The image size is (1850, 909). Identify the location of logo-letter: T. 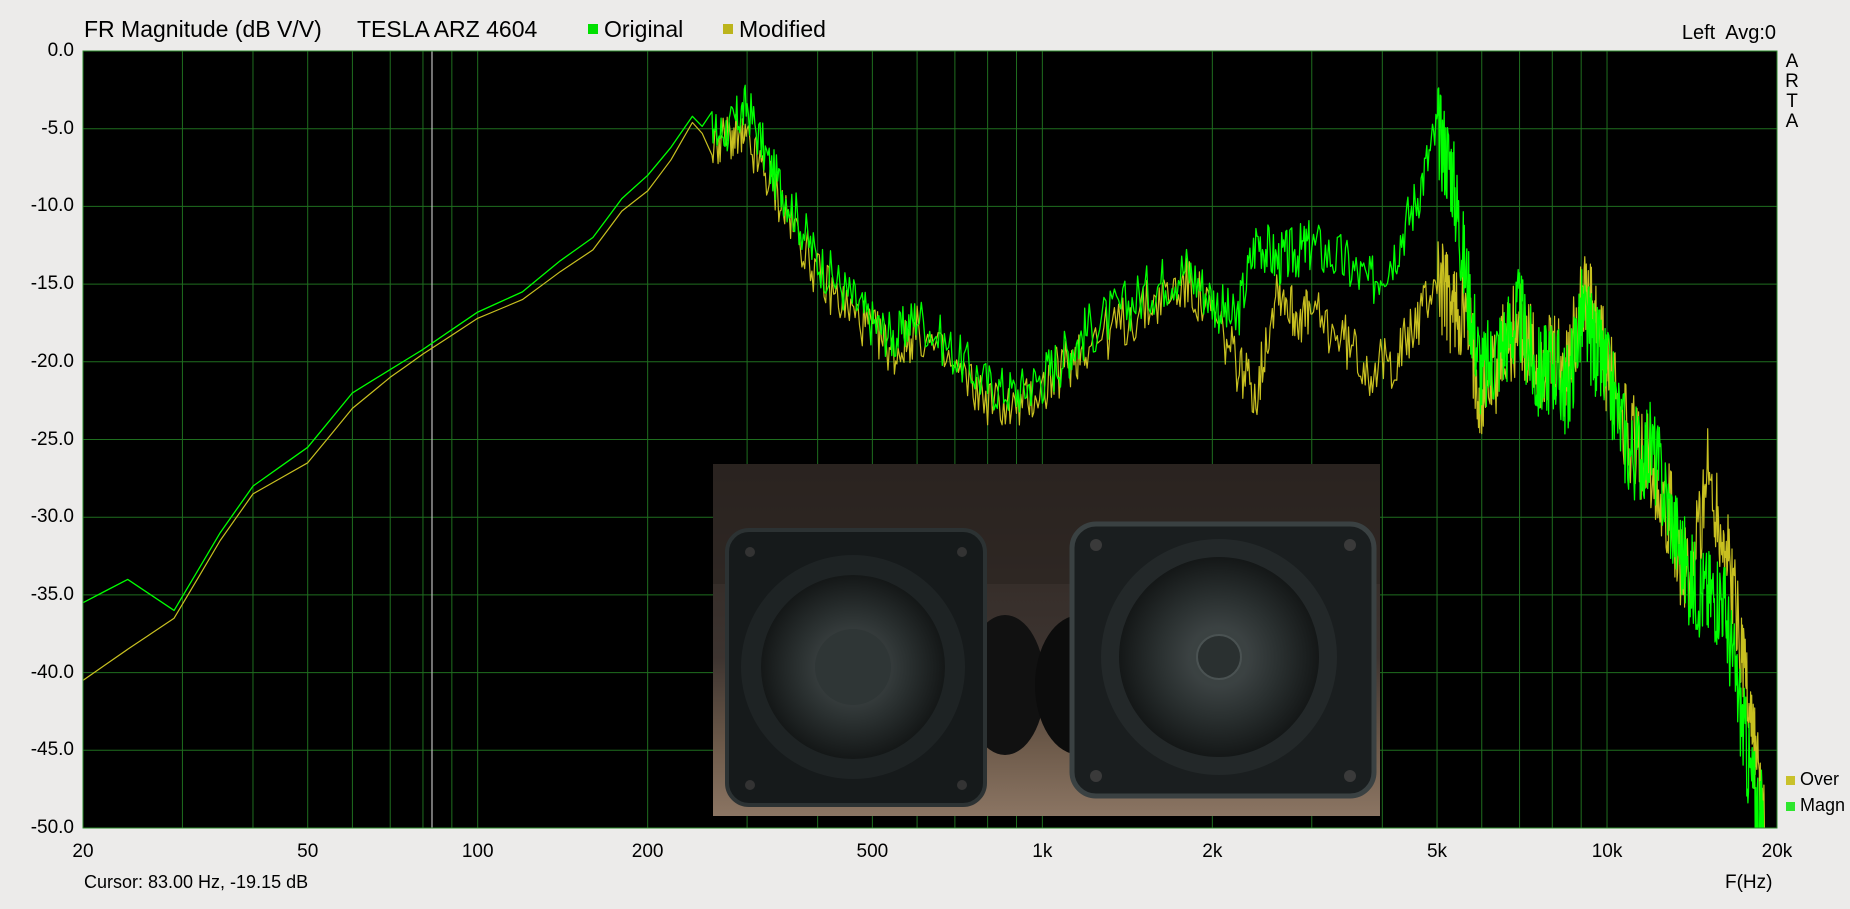
(1792, 101).